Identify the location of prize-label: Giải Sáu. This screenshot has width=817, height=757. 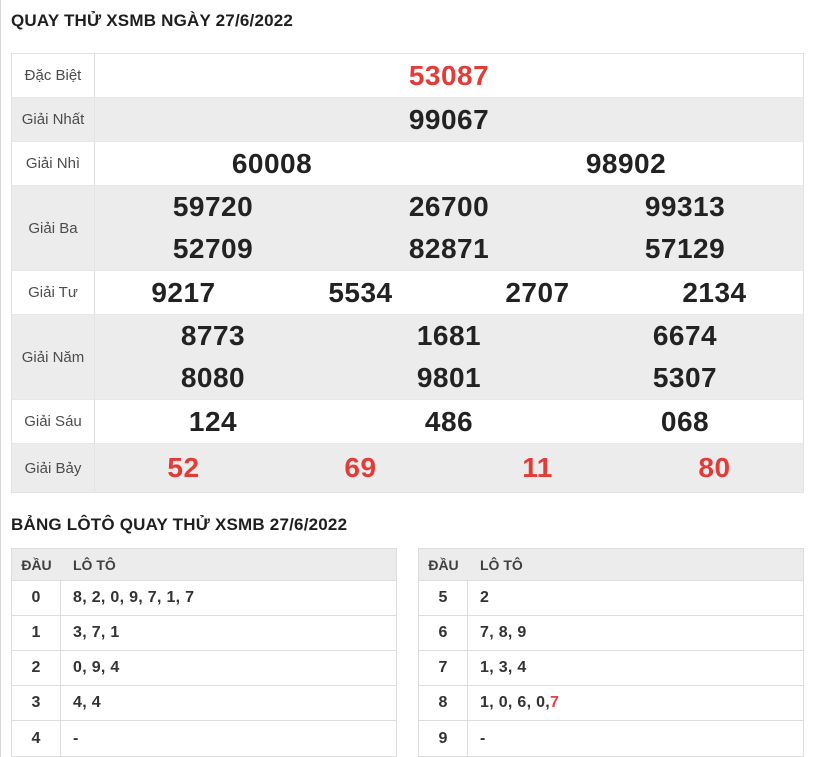
(53, 421).